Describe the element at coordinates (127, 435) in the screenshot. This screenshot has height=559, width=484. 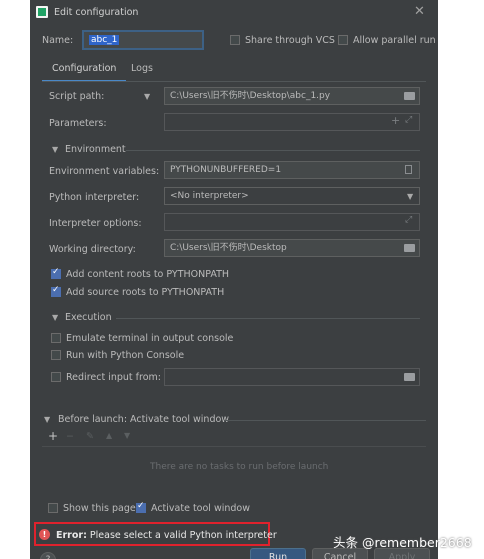
I see `move-down-icon: ▼` at that location.